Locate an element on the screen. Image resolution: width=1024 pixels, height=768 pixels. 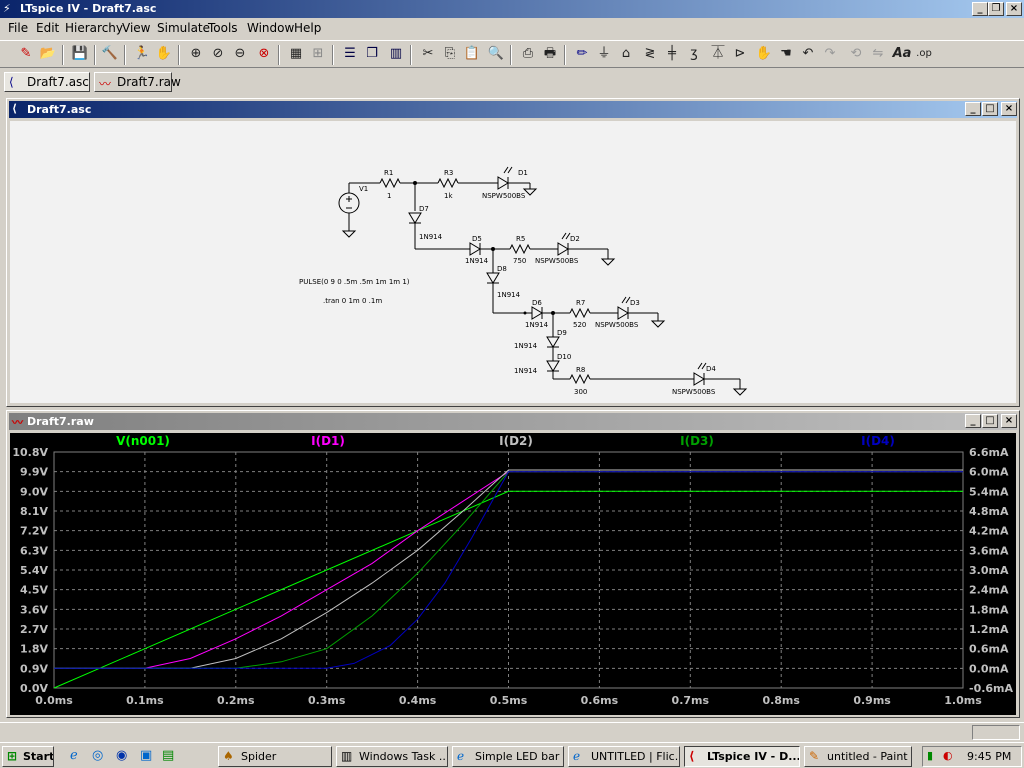
schematic-maximize-button: □ is located at coordinates (990, 109).